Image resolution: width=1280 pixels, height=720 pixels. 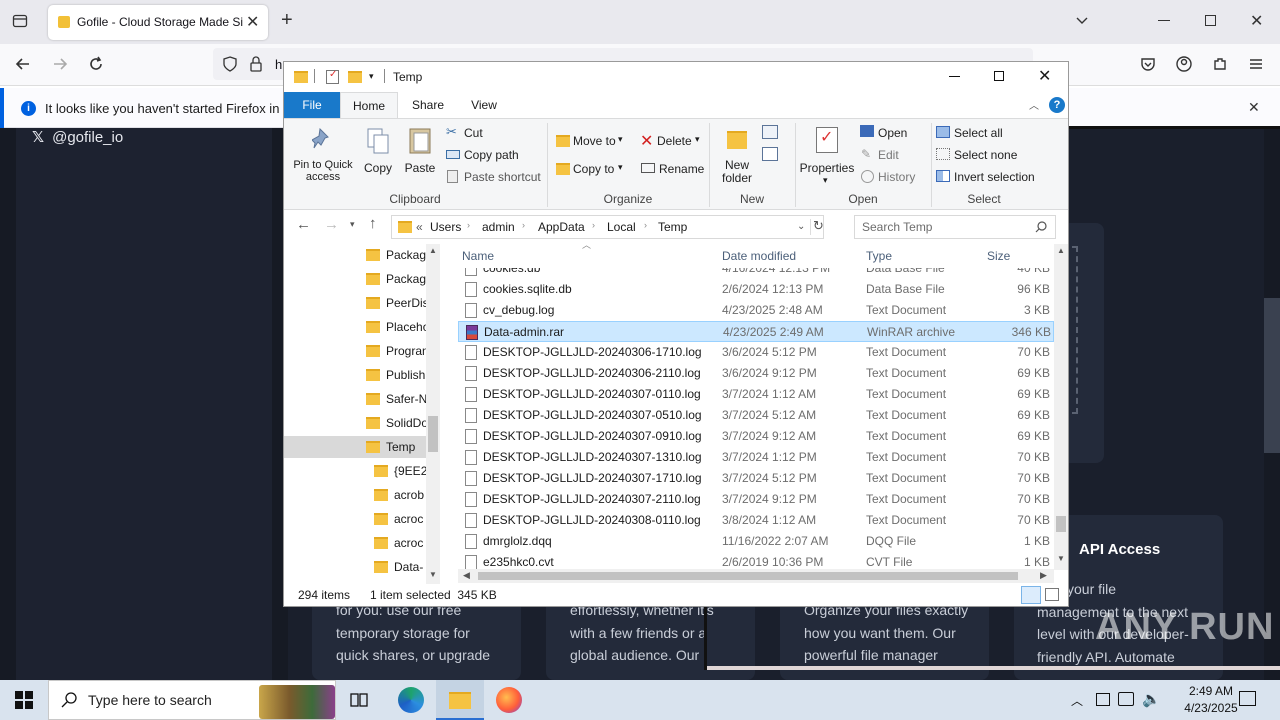 I want to click on vertical-scrollbar-thumb, so click(x=1061, y=524).